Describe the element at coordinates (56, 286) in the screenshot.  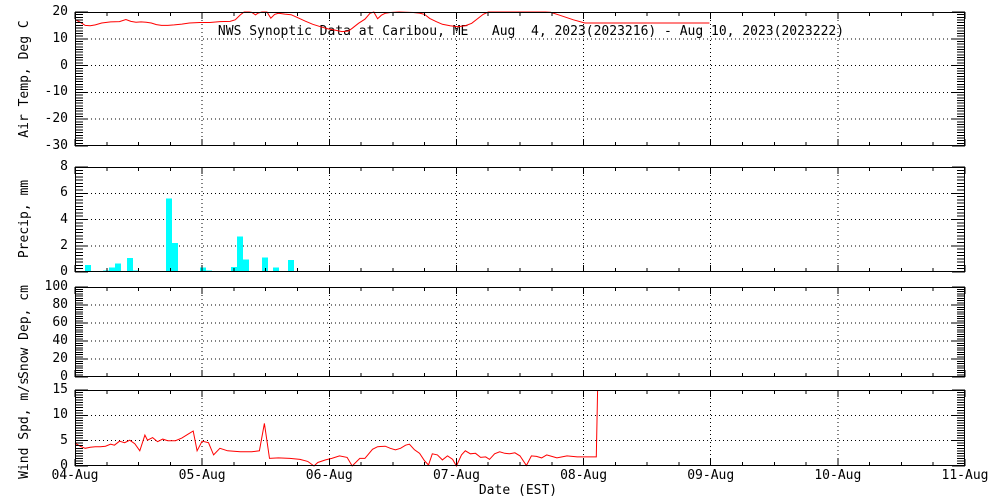
I see `y-tick-label: 100` at that location.